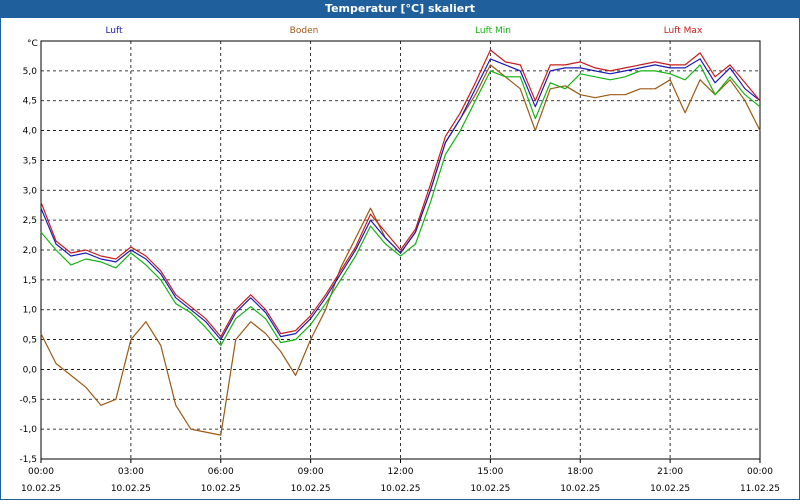 The height and width of the screenshot is (504, 800). I want to click on x-tick-time-label: 03:00, so click(131, 472).